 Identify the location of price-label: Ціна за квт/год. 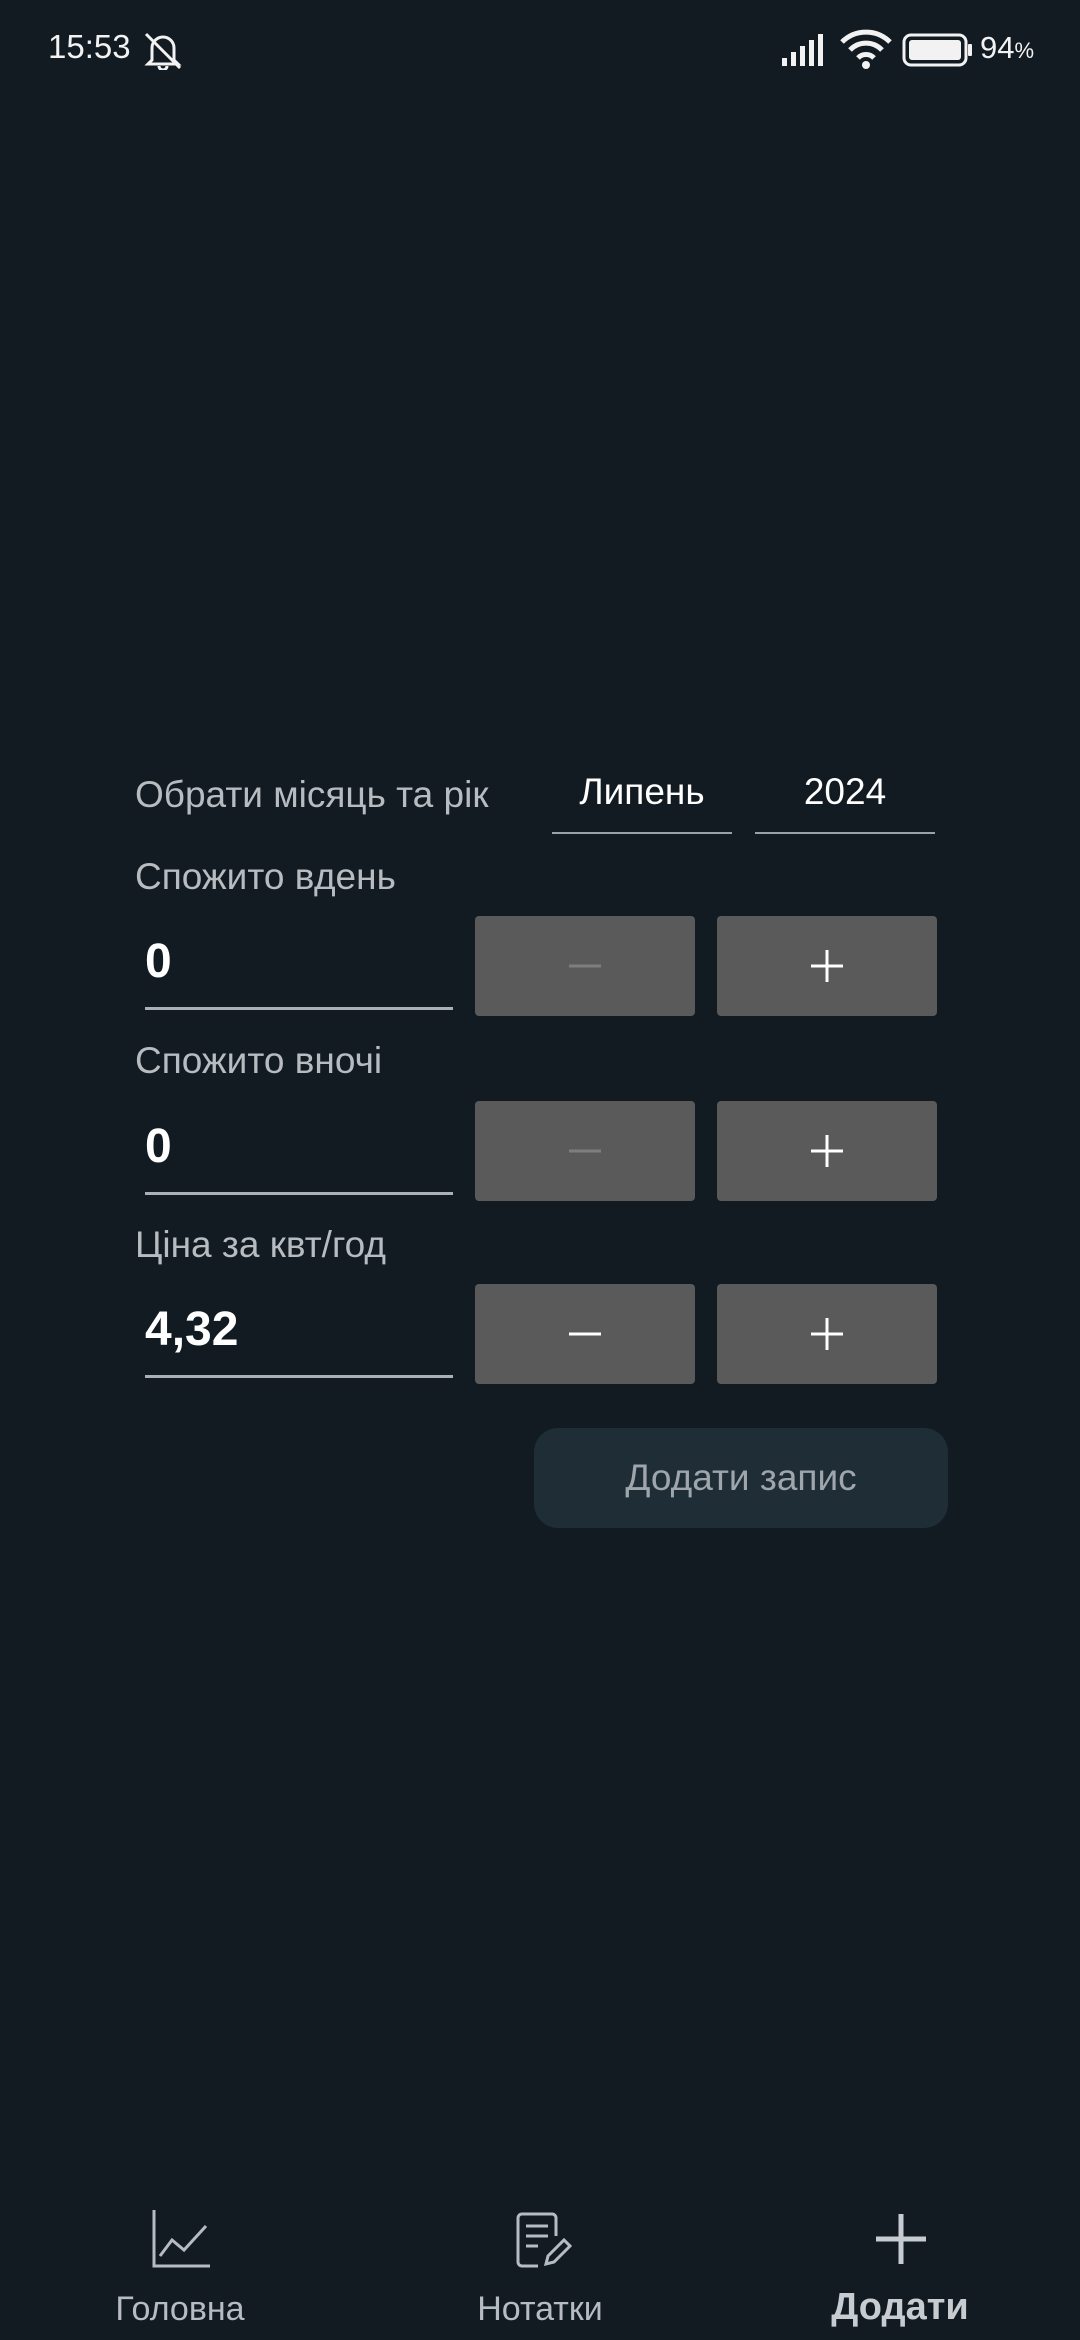
(260, 1244).